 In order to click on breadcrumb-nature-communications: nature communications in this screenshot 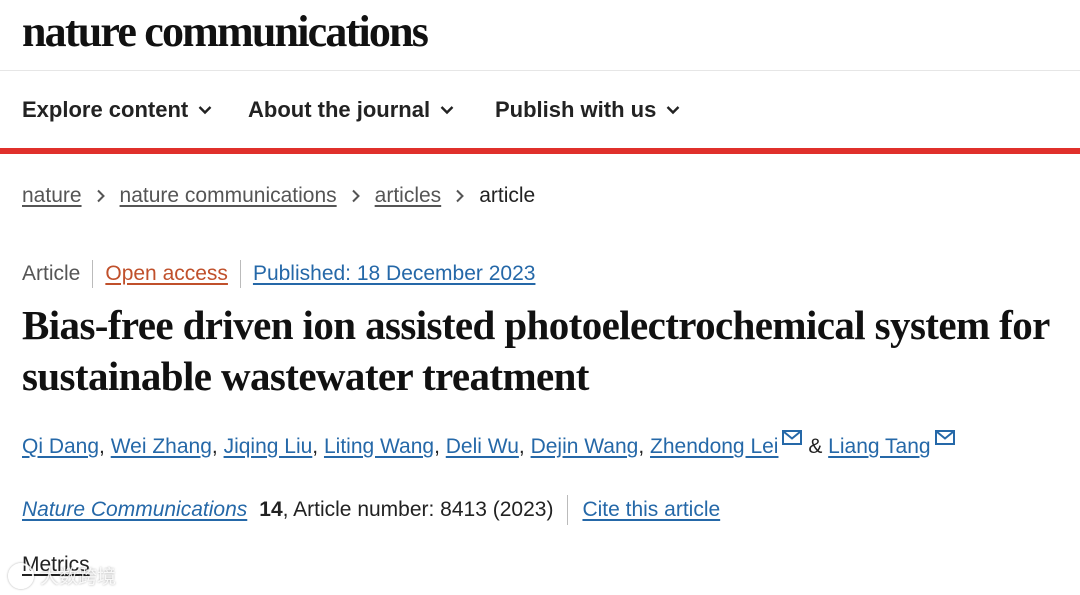, I will do `click(228, 196)`.